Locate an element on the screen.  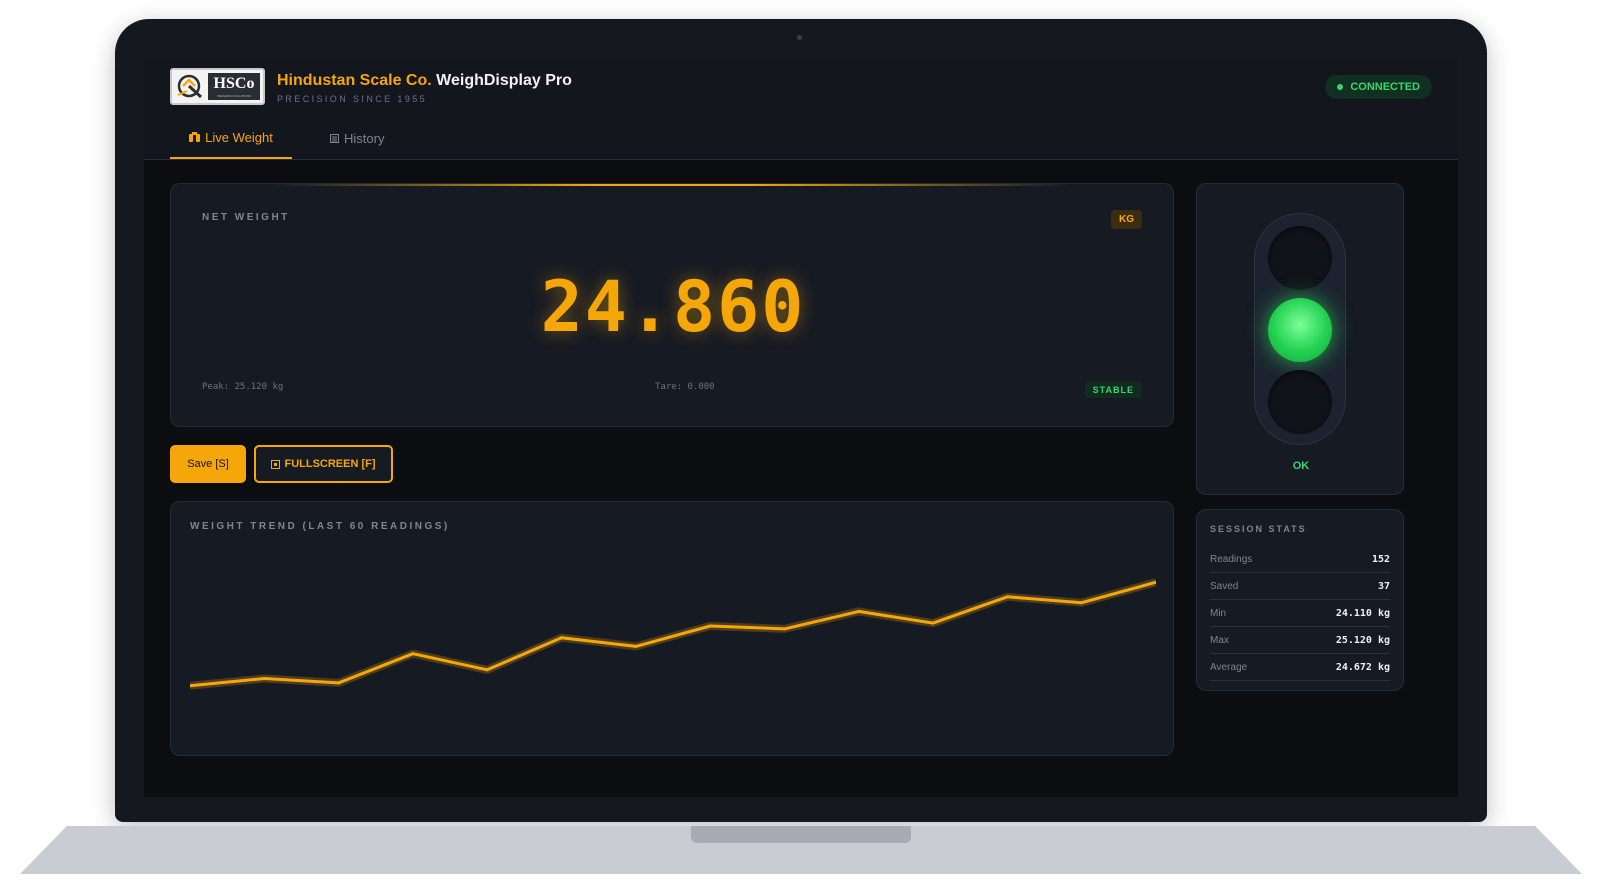
unit-badge: KG is located at coordinates (1126, 219).